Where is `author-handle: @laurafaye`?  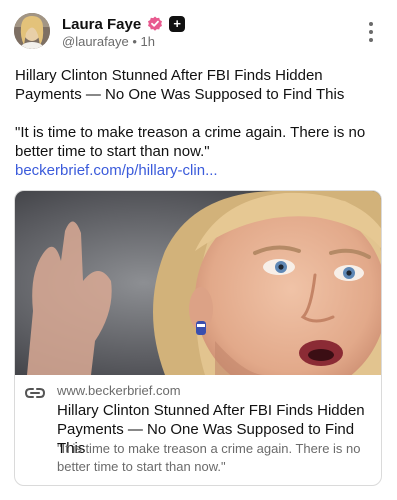 author-handle: @laurafaye is located at coordinates (95, 41).